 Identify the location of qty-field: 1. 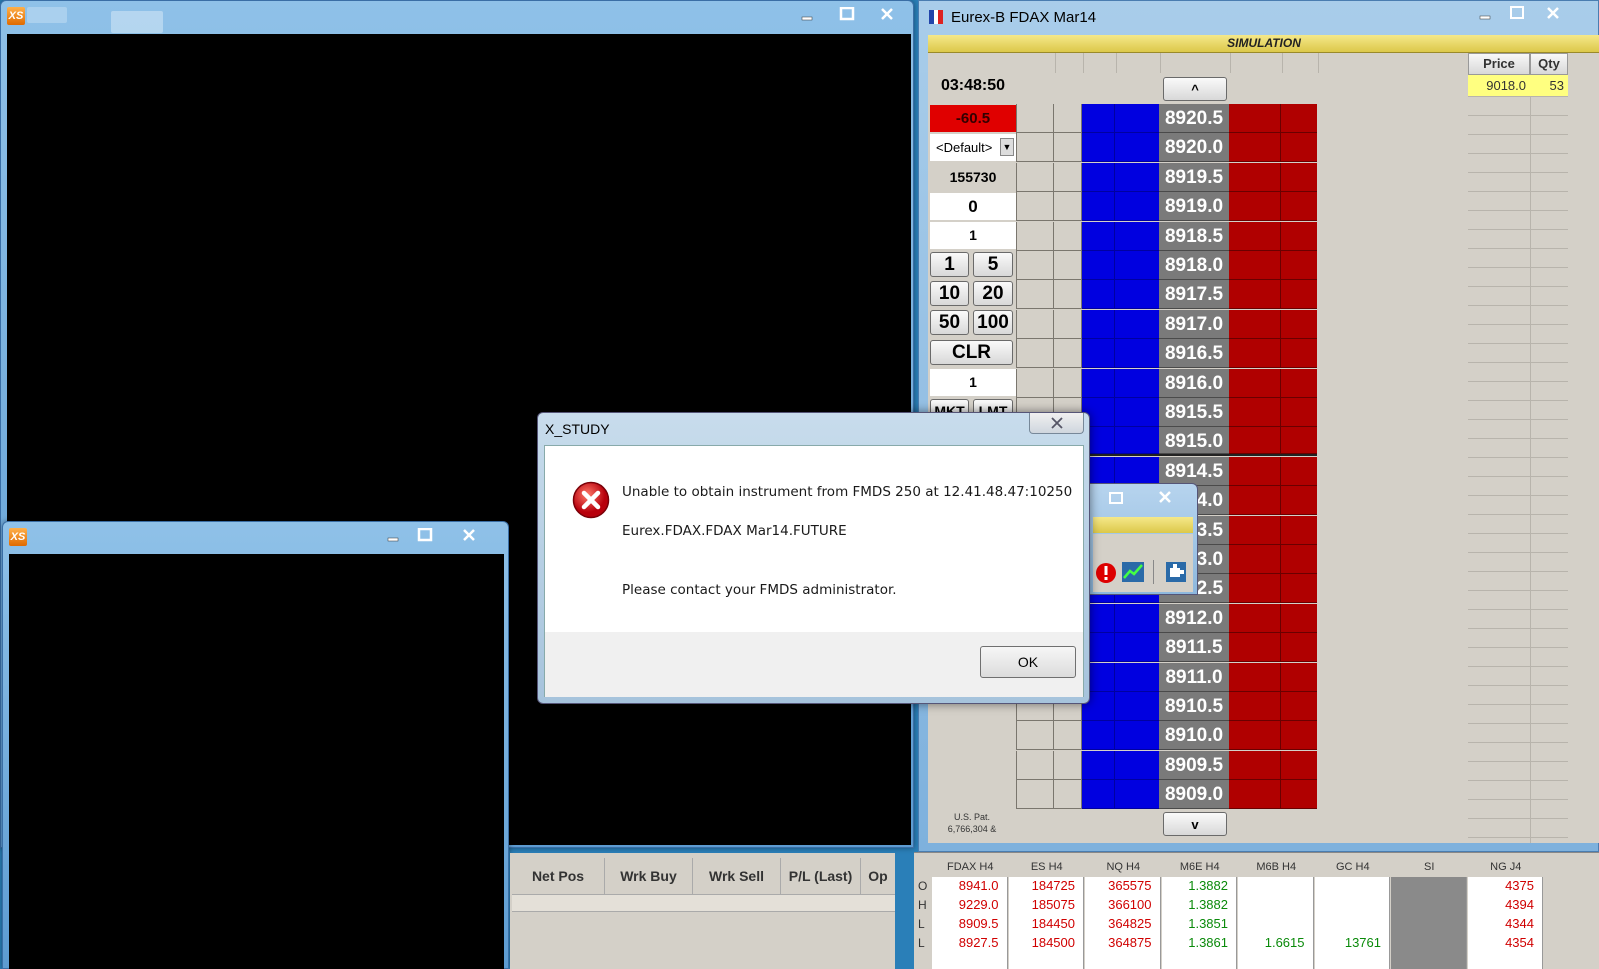
(973, 235).